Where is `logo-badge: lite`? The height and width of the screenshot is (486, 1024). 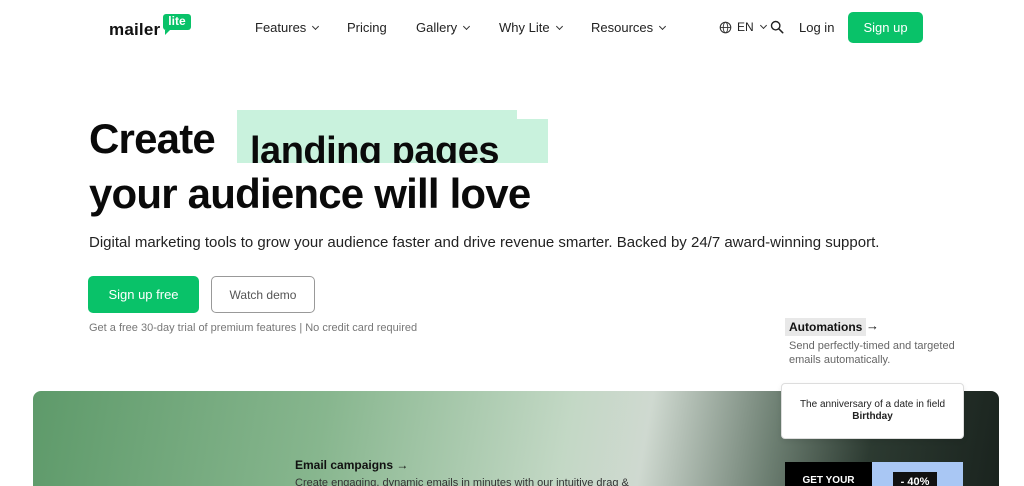 logo-badge: lite is located at coordinates (177, 24).